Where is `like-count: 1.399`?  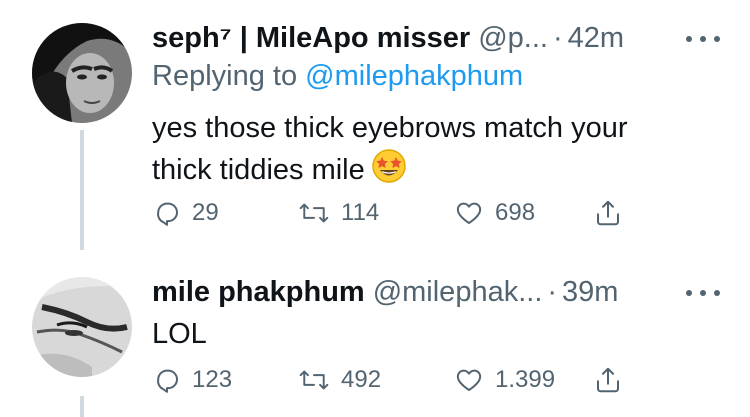
like-count: 1.399 is located at coordinates (525, 379).